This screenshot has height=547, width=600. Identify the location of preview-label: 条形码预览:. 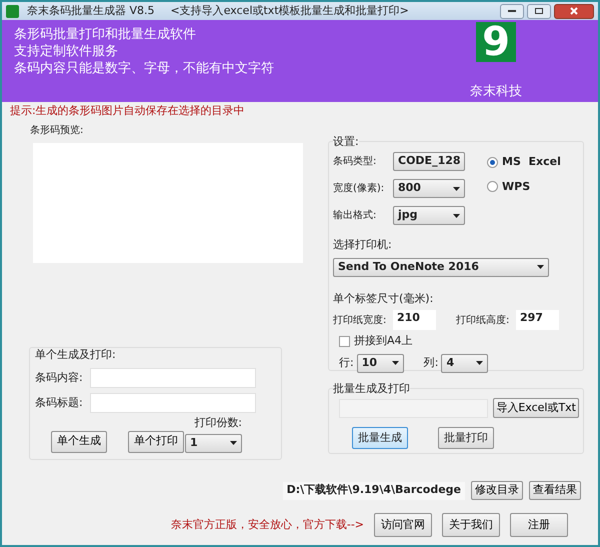
(57, 131).